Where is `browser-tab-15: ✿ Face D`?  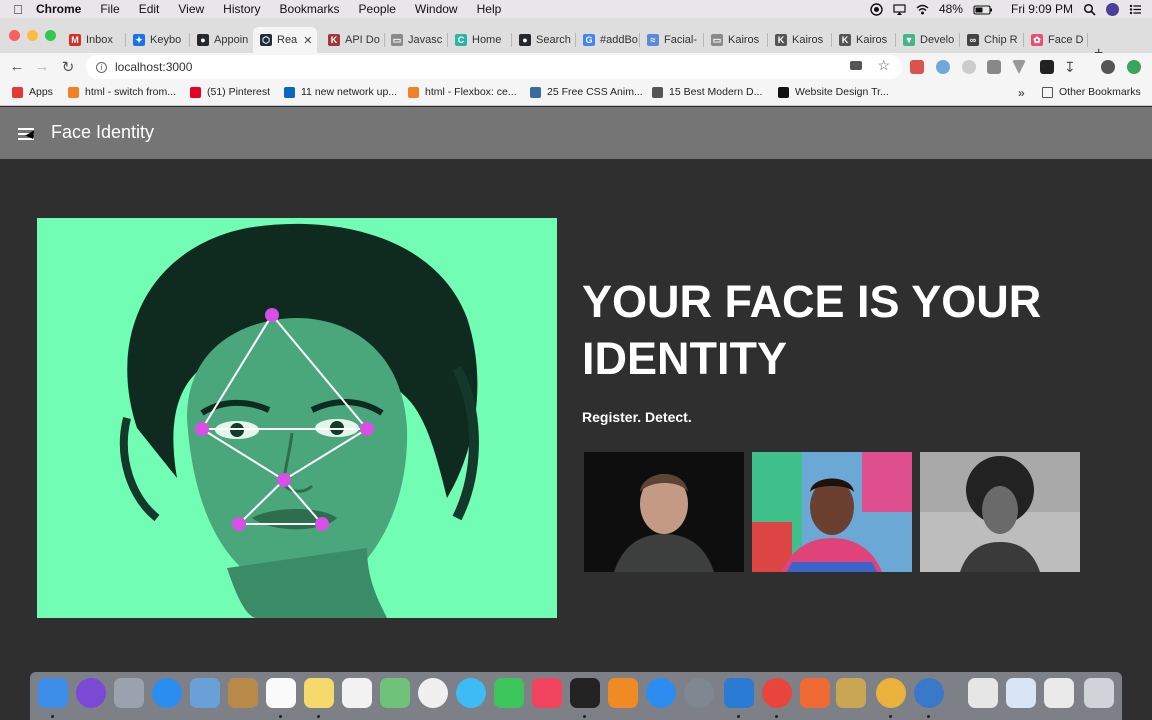 browser-tab-15: ✿ Face D is located at coordinates (1056, 40).